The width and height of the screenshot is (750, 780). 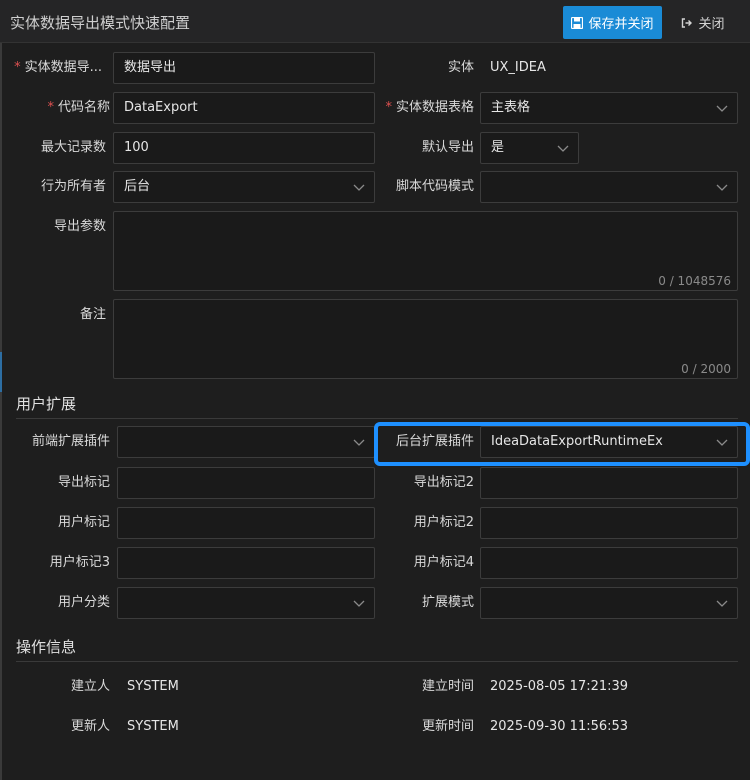 I want to click on ext-mode-select, so click(x=609, y=603).